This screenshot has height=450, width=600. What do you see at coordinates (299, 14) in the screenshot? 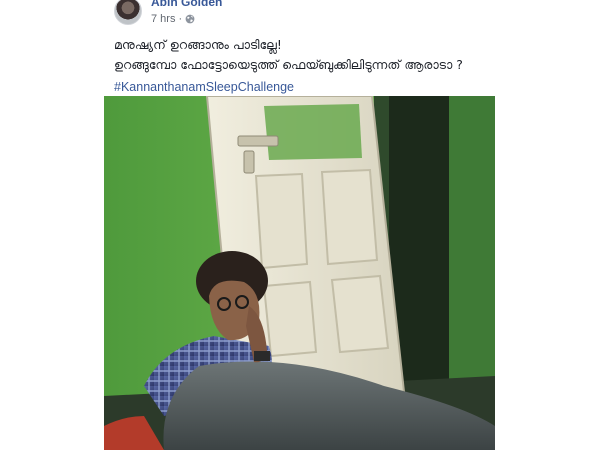
I see `post-header: Abin Golden 7 hrs ·` at bounding box center [299, 14].